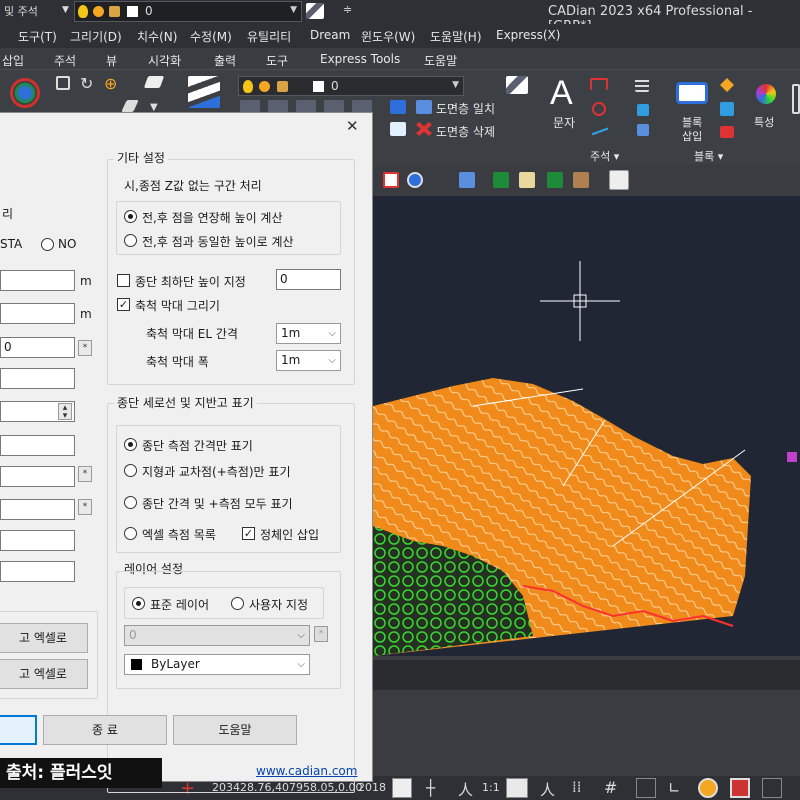 This screenshot has width=800, height=800. What do you see at coordinates (130, 240) in the screenshot?
I see `same-height-radio` at bounding box center [130, 240].